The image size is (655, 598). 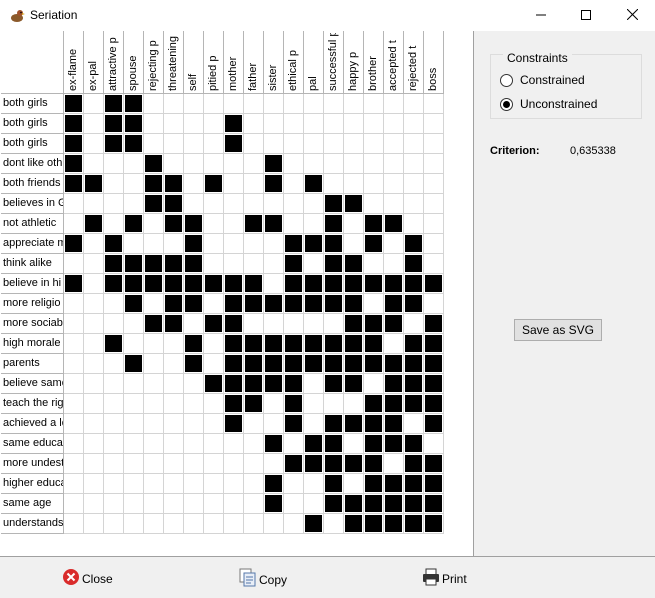 I want to click on close-button: Close, so click(x=87, y=578).